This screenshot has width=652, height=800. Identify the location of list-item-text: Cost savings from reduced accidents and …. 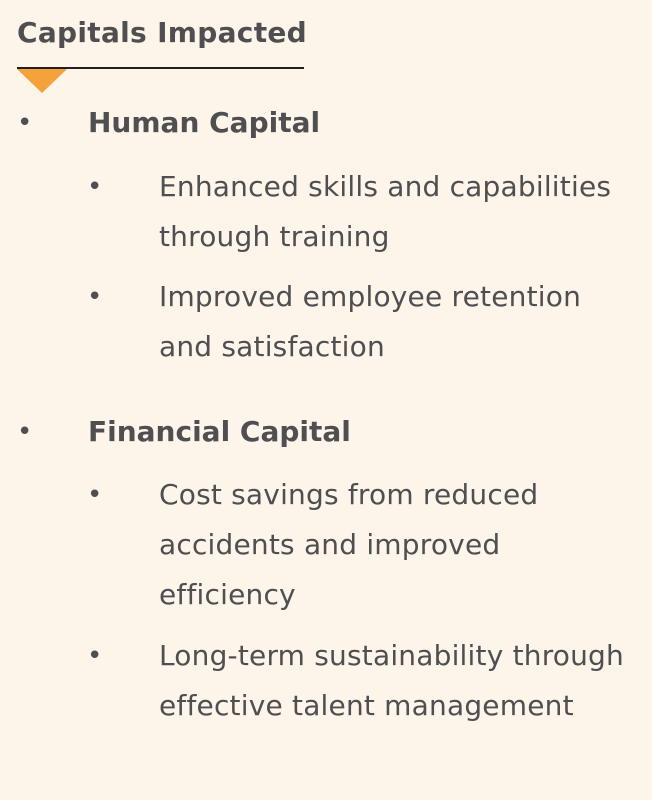
(349, 544).